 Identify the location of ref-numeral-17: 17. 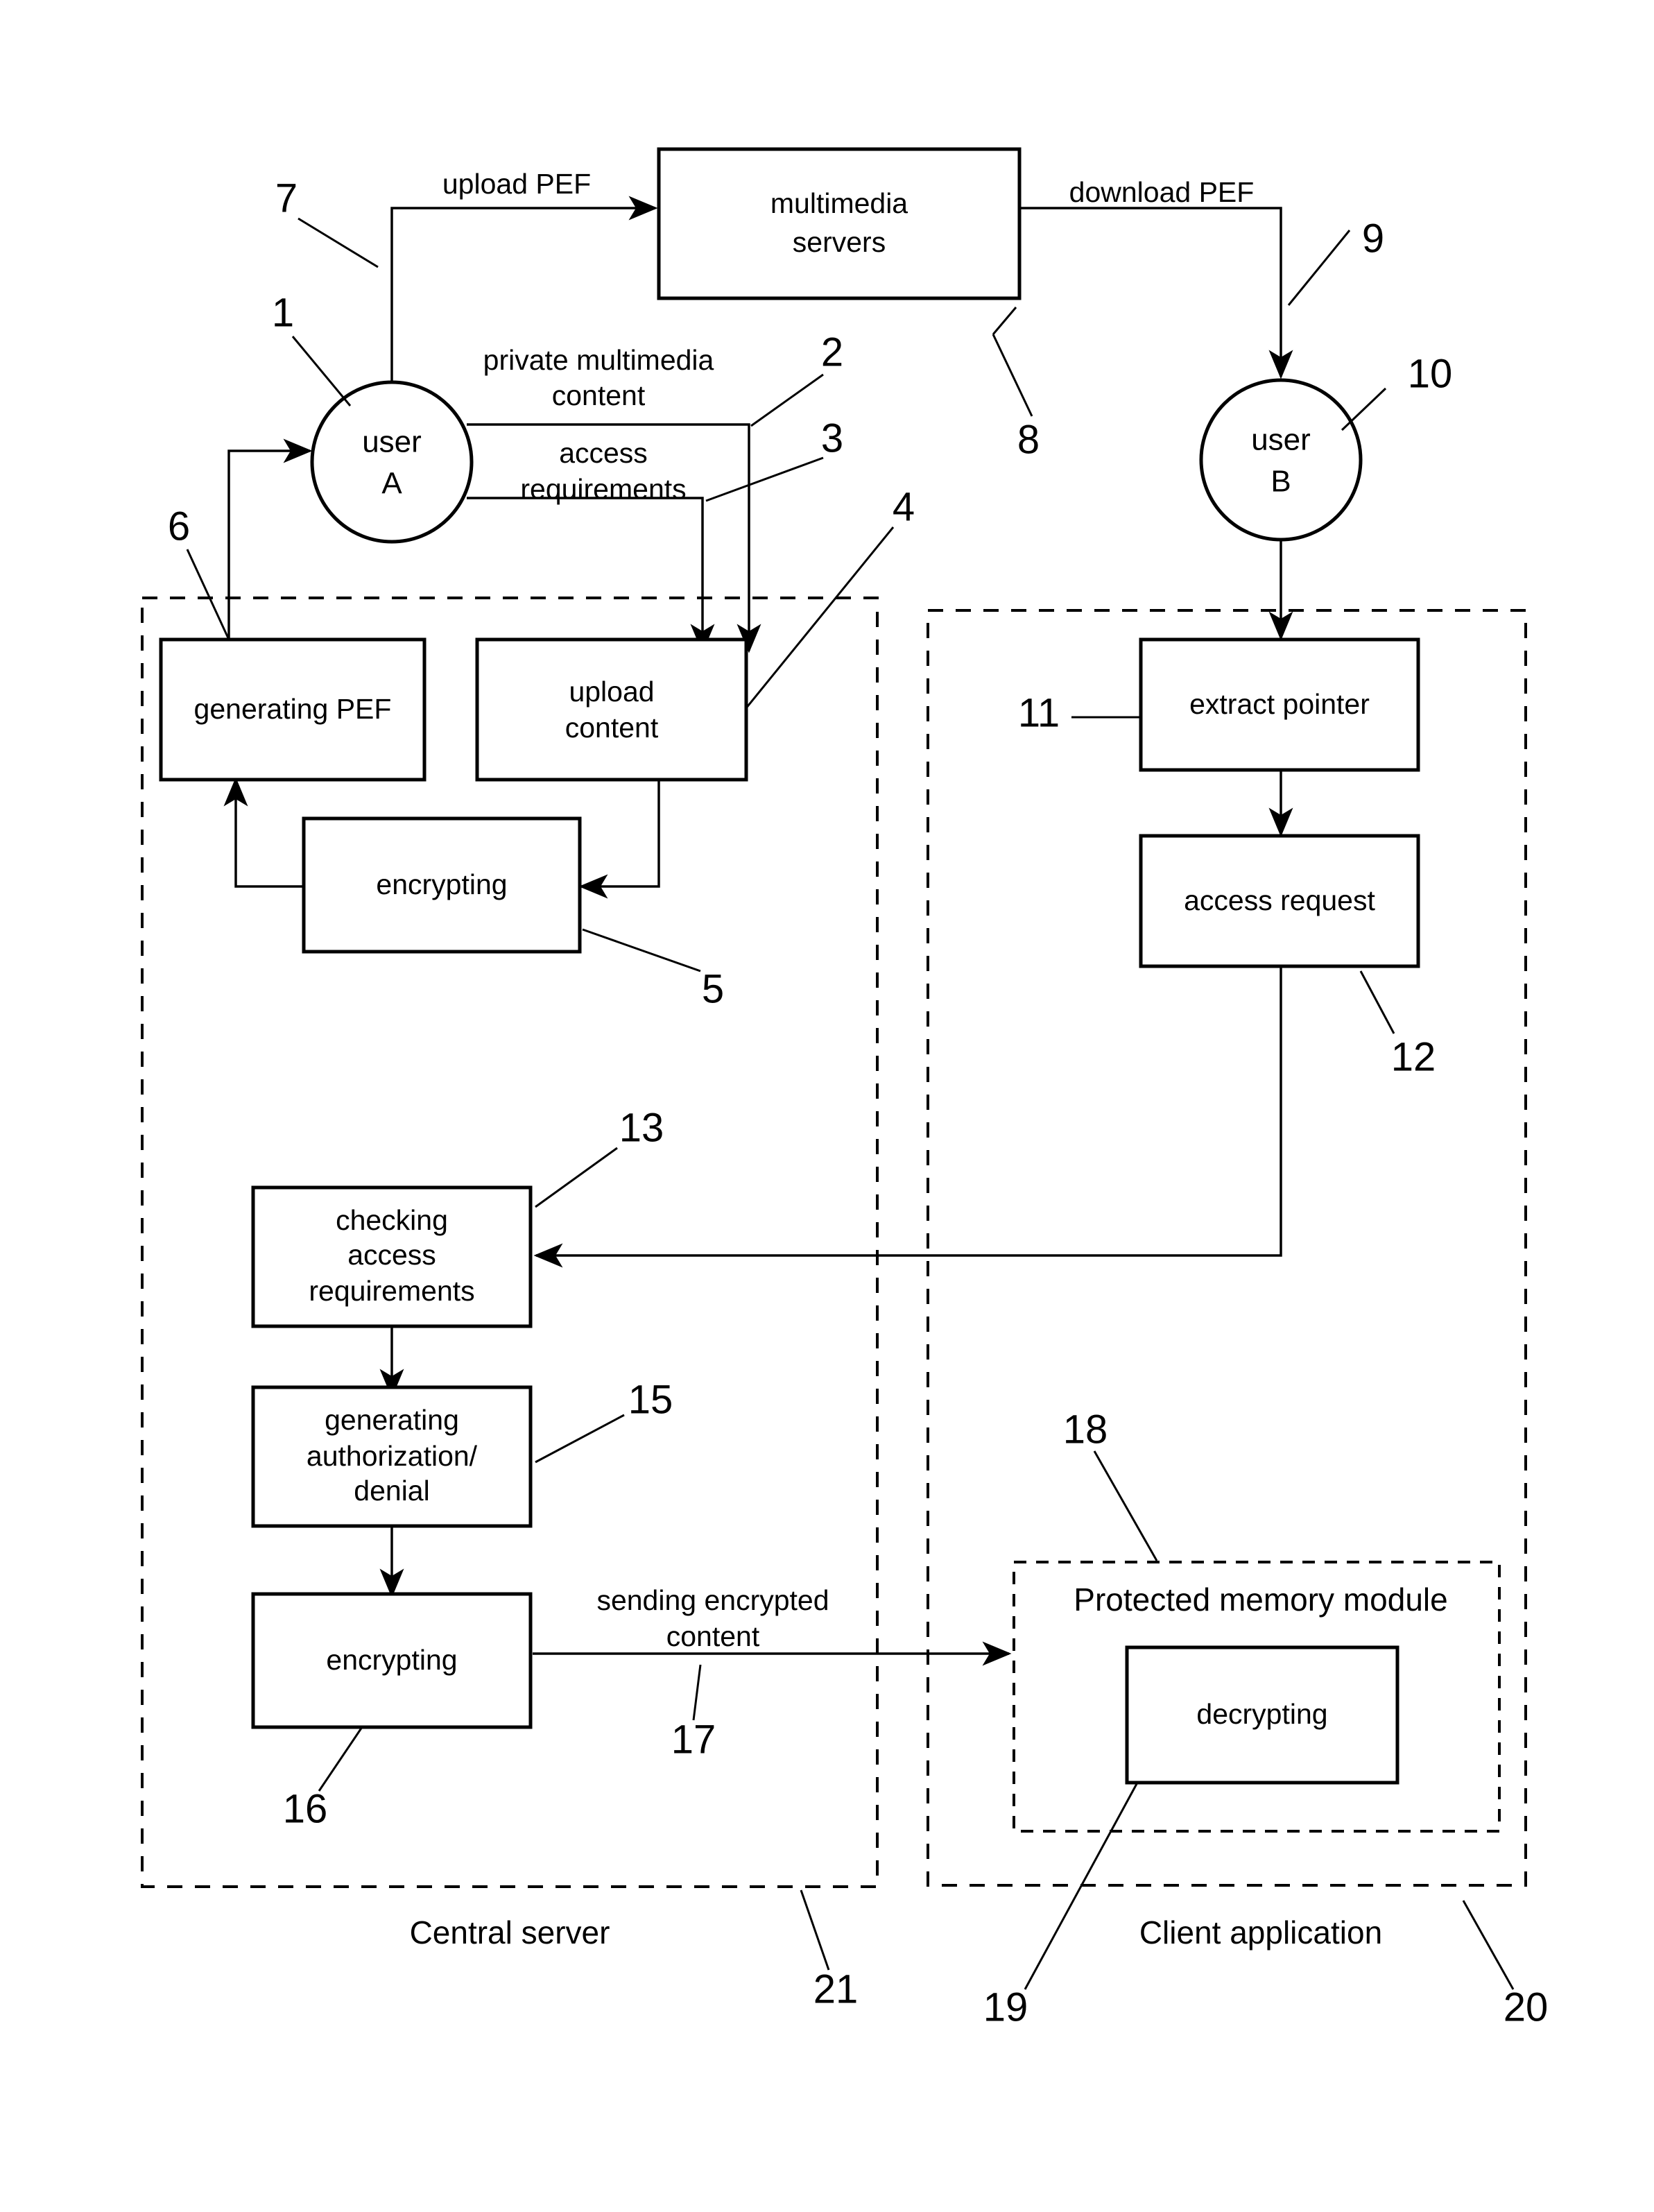
(694, 1740).